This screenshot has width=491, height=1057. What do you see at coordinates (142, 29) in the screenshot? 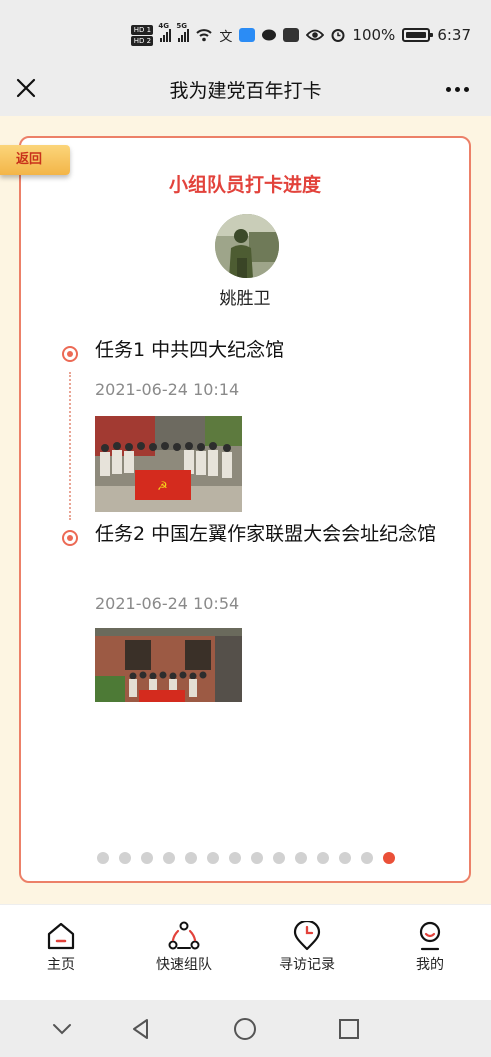
I see `hd1-badge: HD 1` at bounding box center [142, 29].